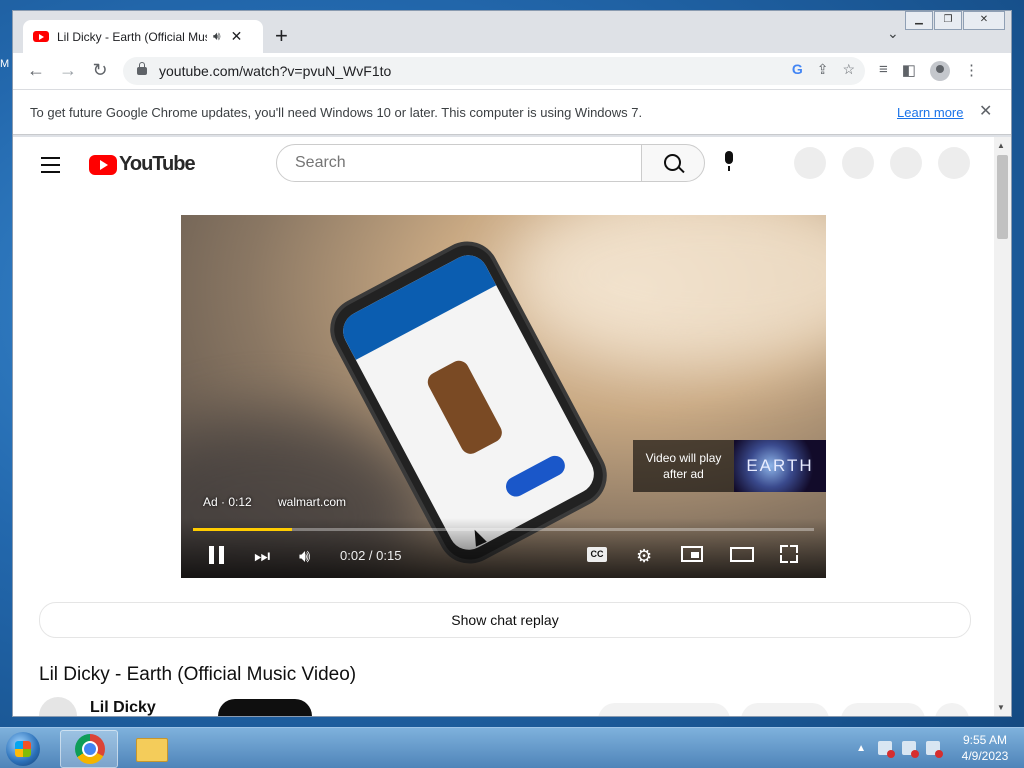 This screenshot has width=1024, height=768. What do you see at coordinates (668, 290) in the screenshot?
I see `video-frame-highlight` at bounding box center [668, 290].